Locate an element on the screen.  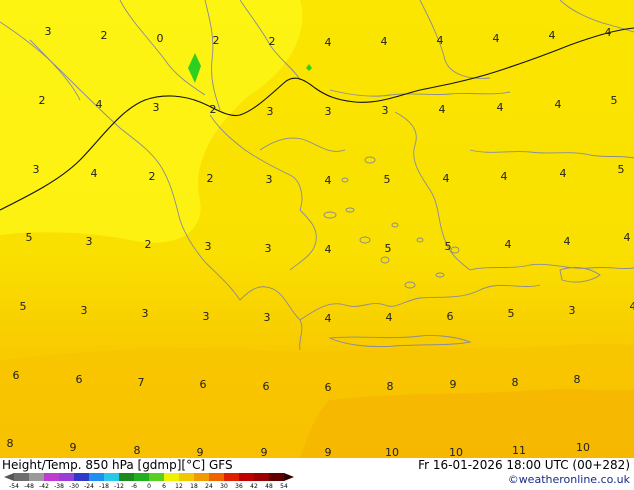
colorbar-right-arrow is located at coordinates (289, 477).